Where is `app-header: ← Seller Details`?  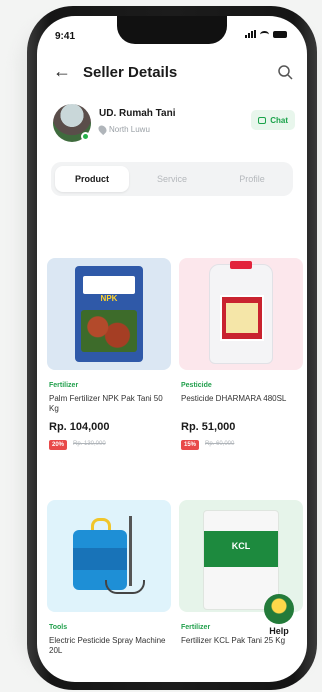
app-header: ← Seller Details is located at coordinates (172, 74).